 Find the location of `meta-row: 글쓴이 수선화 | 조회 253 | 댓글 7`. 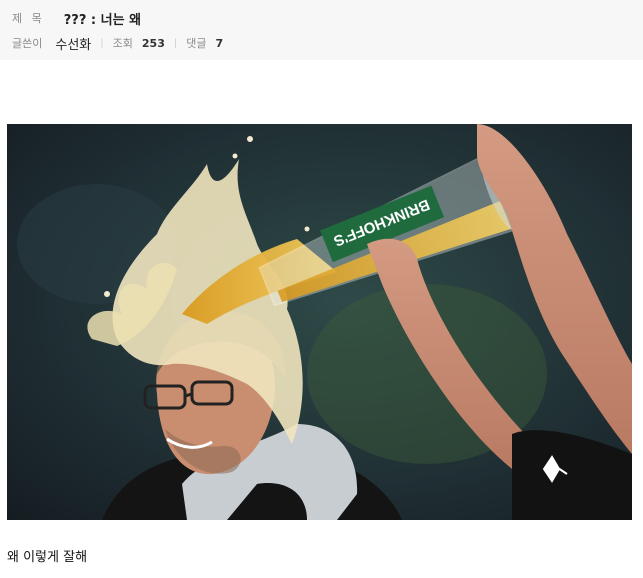

meta-row: 글쓴이 수선화 | 조회 253 | 댓글 7 is located at coordinates (117, 43).